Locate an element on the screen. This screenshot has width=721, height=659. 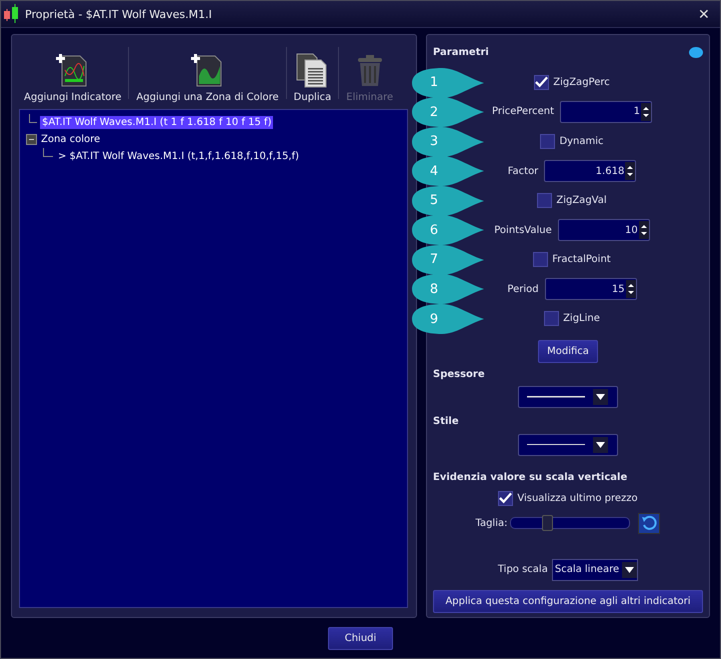
checkbox-label: FractalPoint is located at coordinates (581, 260).